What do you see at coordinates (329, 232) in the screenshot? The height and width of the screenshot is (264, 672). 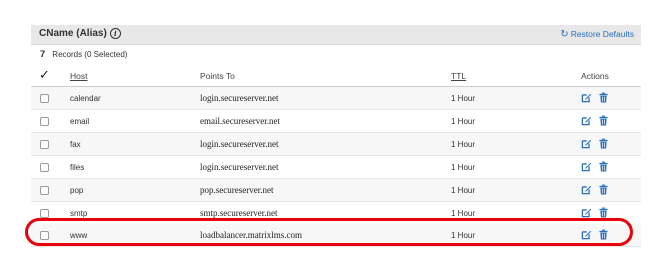 I see `highlight-annotation` at bounding box center [329, 232].